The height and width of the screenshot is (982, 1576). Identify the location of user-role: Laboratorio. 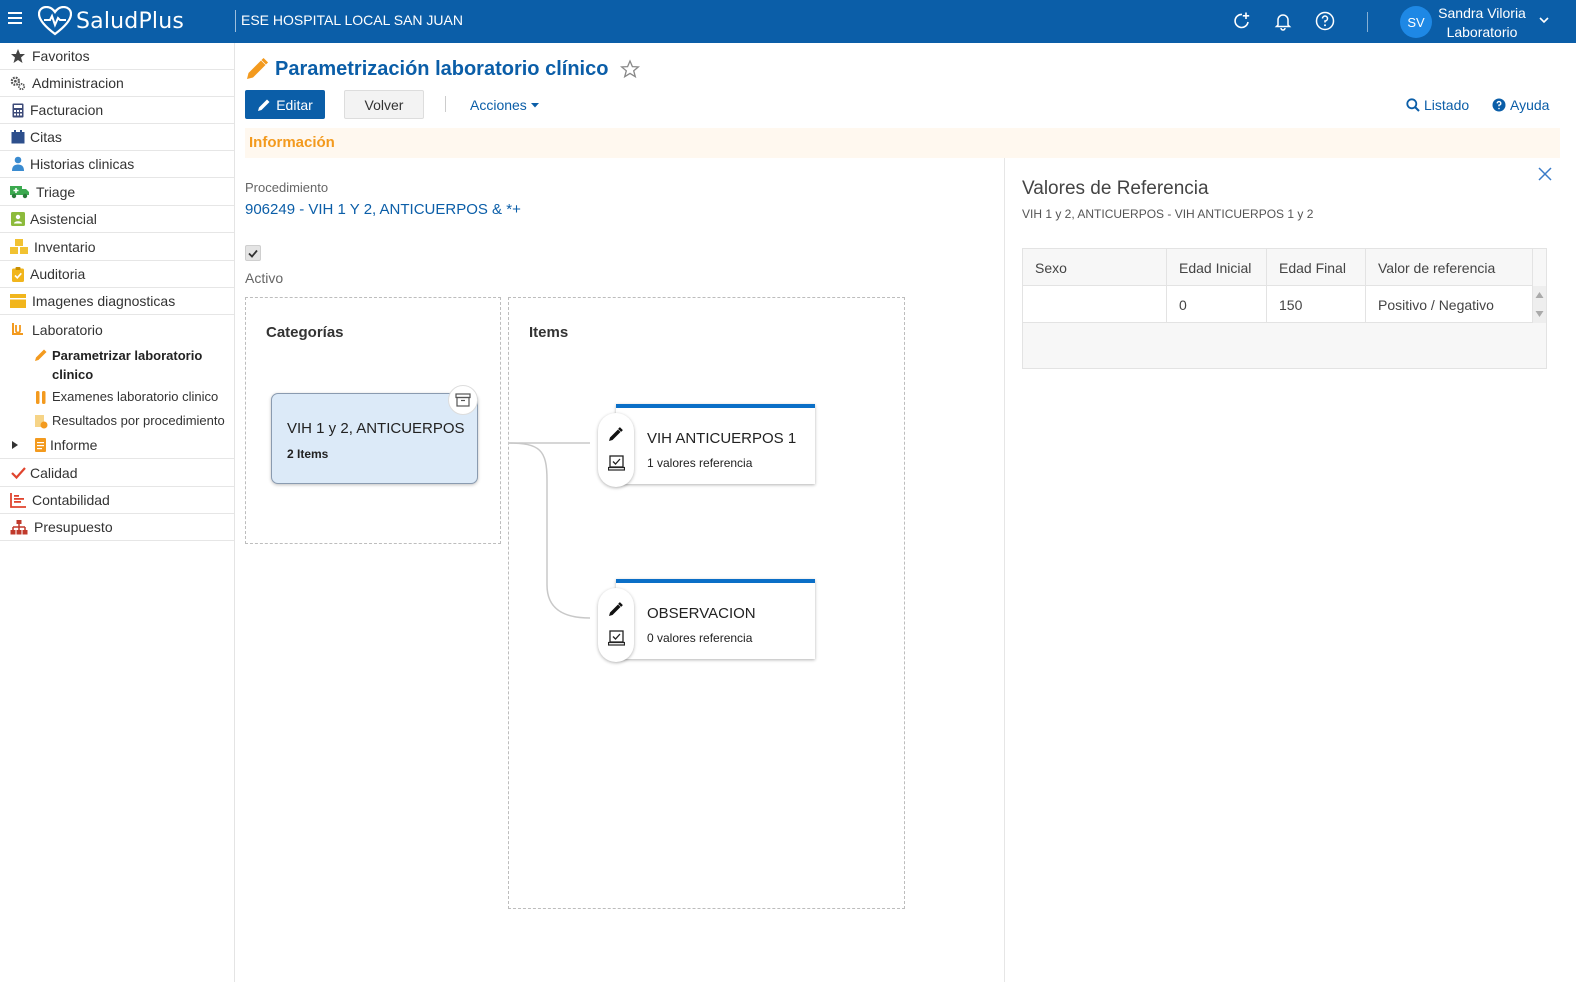
(1482, 32).